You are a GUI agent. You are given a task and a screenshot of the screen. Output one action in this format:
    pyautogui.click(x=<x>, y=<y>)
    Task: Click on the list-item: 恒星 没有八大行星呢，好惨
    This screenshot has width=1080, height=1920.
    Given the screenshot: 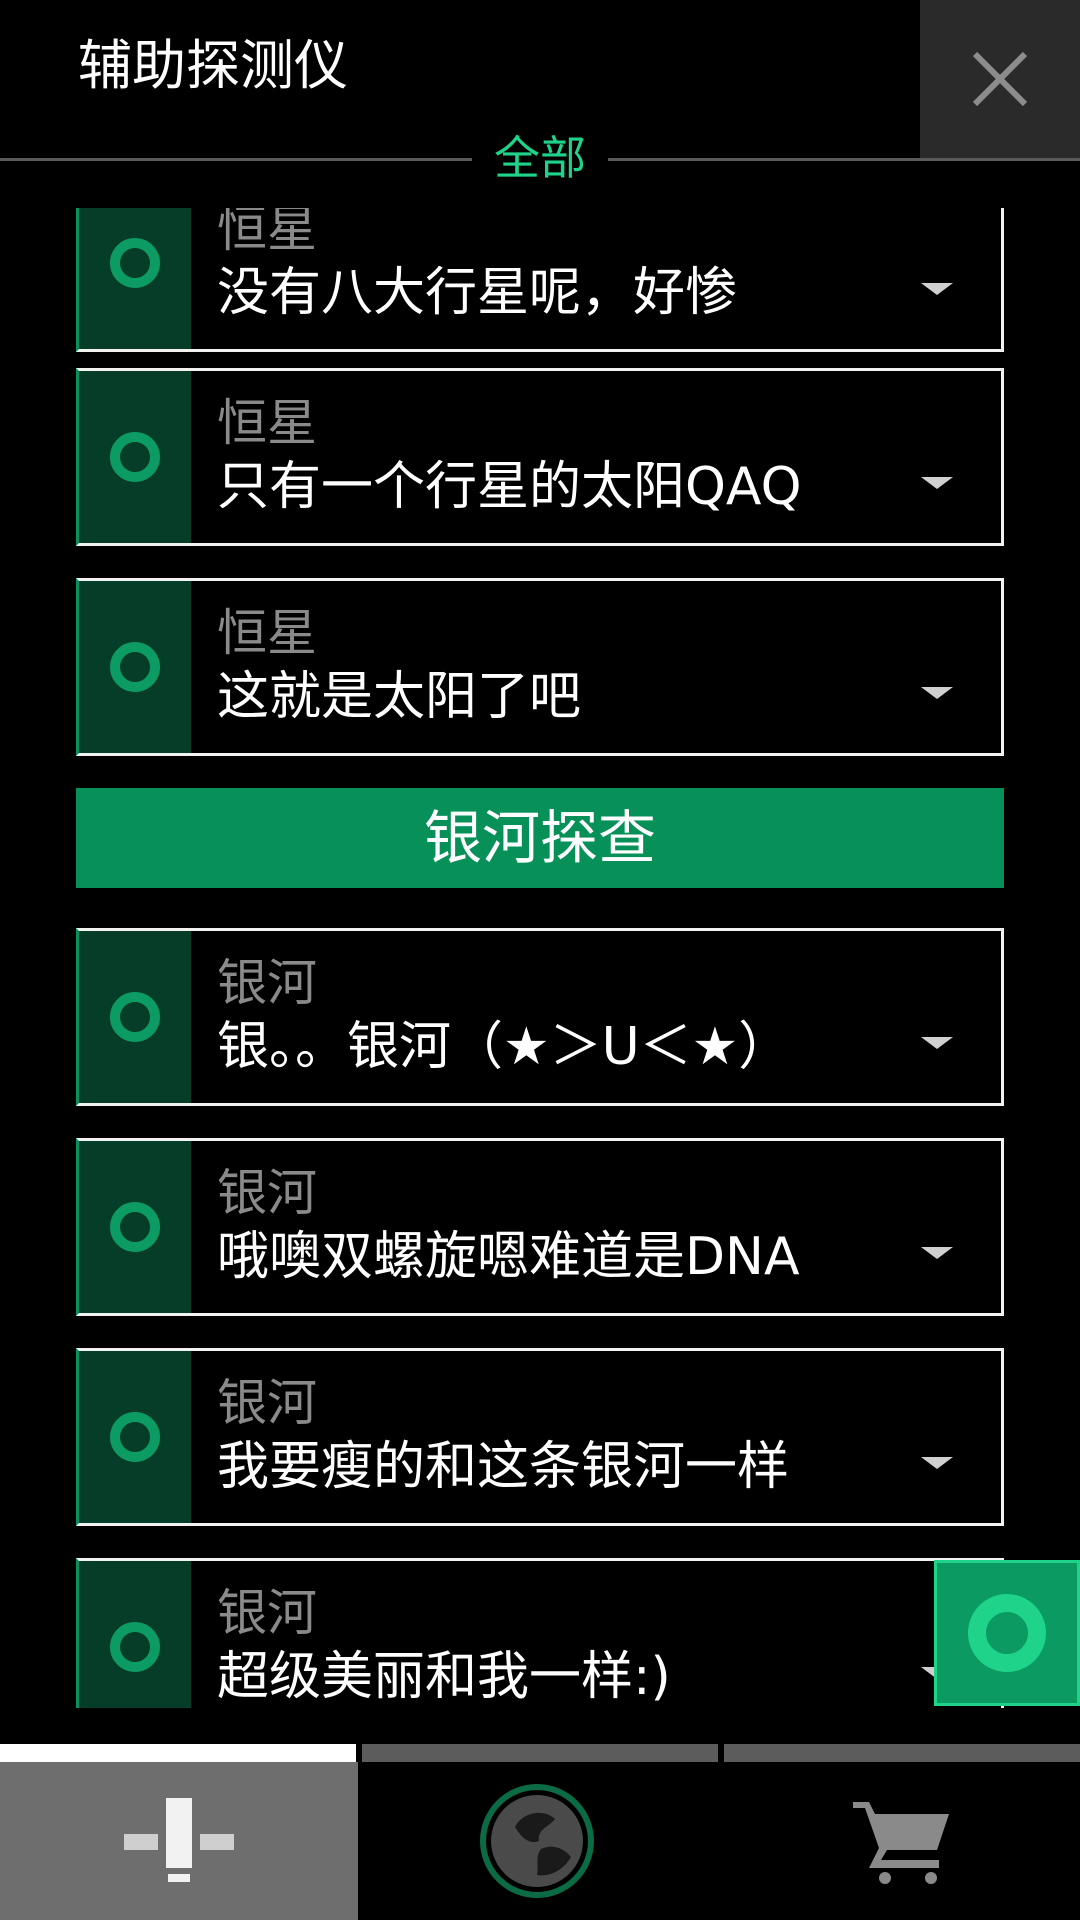 What is the action you would take?
    pyautogui.click(x=540, y=280)
    